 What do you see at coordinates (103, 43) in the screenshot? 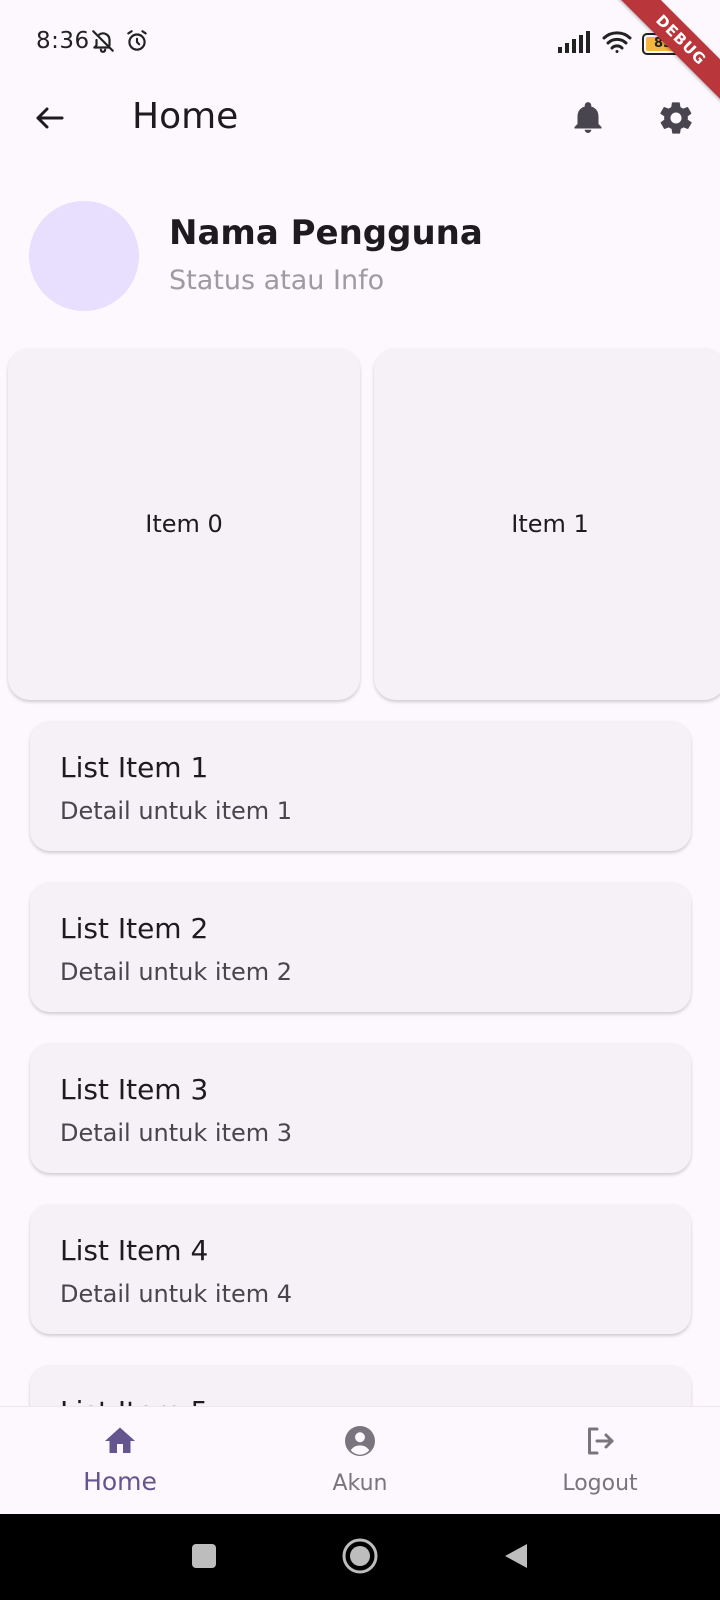
I see `bell-off-icon` at bounding box center [103, 43].